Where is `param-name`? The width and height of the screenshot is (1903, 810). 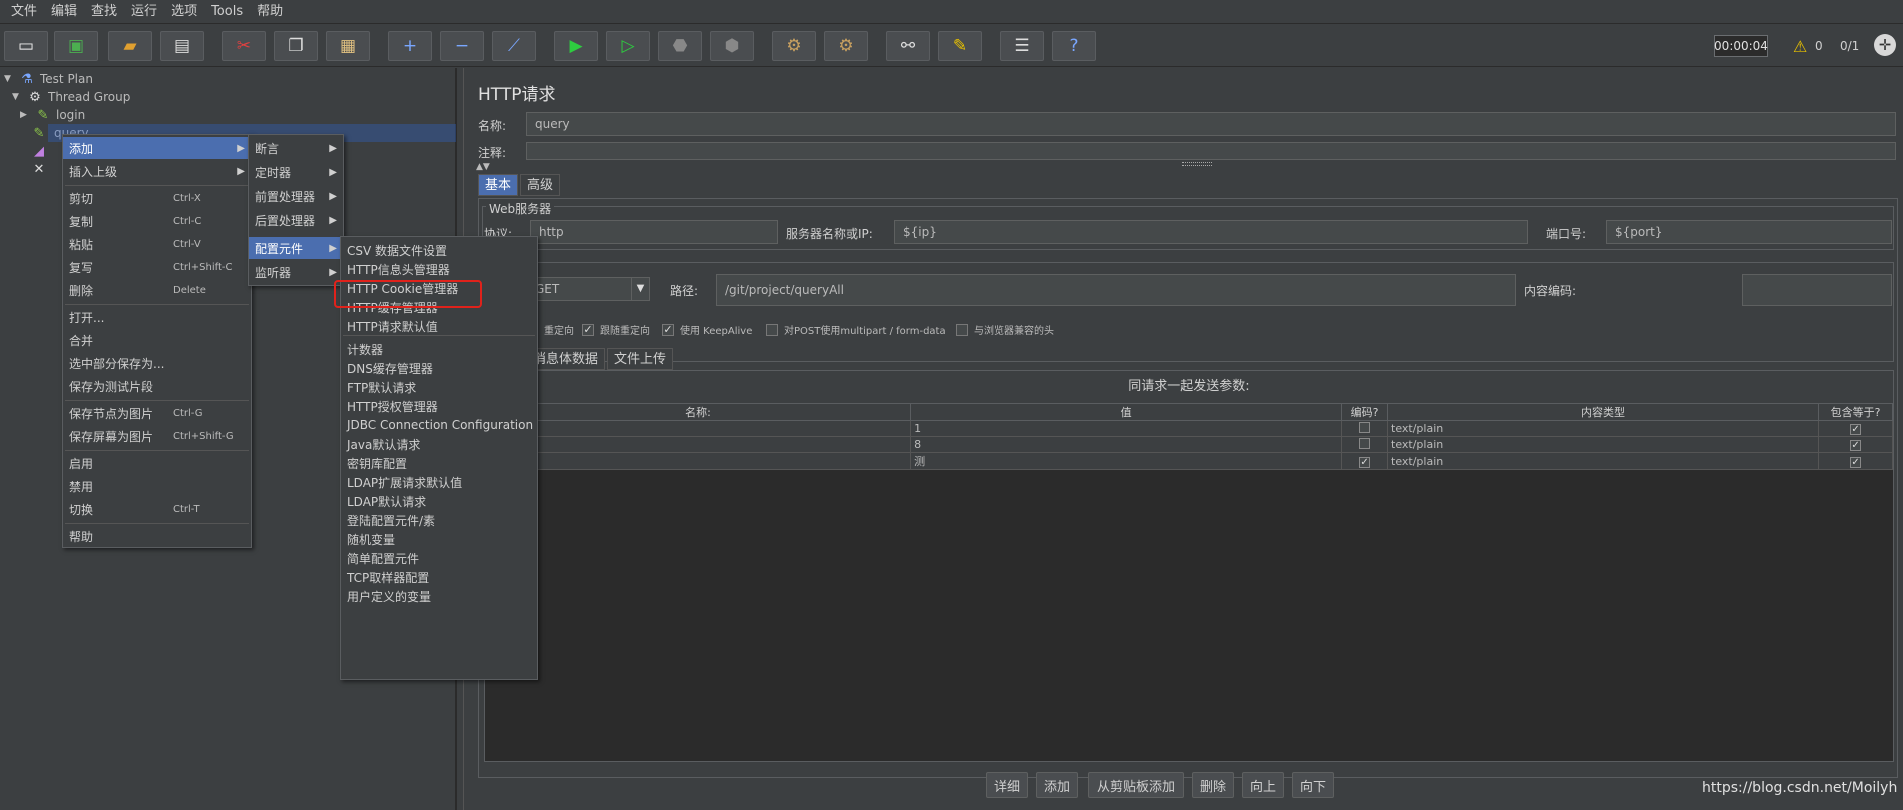
param-name is located at coordinates (698, 444).